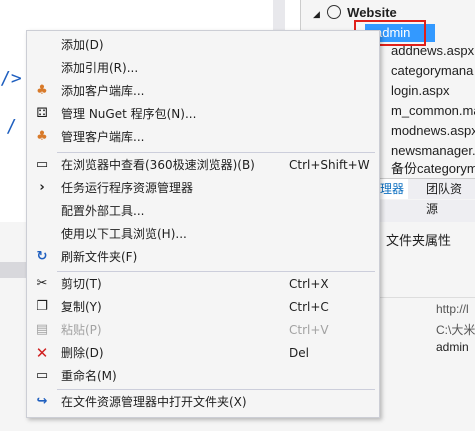 The width and height of the screenshot is (475, 431). What do you see at coordinates (203, 257) in the screenshot?
I see `menu-item-refresh-folder: ↻ 刷新文件夹(F)` at bounding box center [203, 257].